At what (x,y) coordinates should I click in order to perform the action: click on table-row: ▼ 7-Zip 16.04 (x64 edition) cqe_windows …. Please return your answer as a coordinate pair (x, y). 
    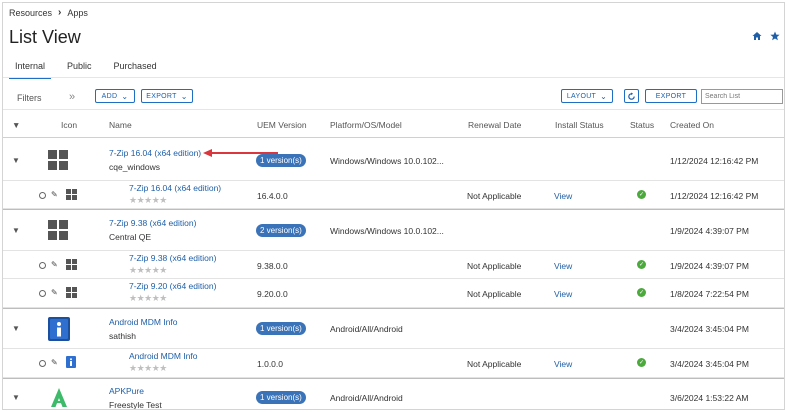
    Looking at the image, I should click on (393, 160).